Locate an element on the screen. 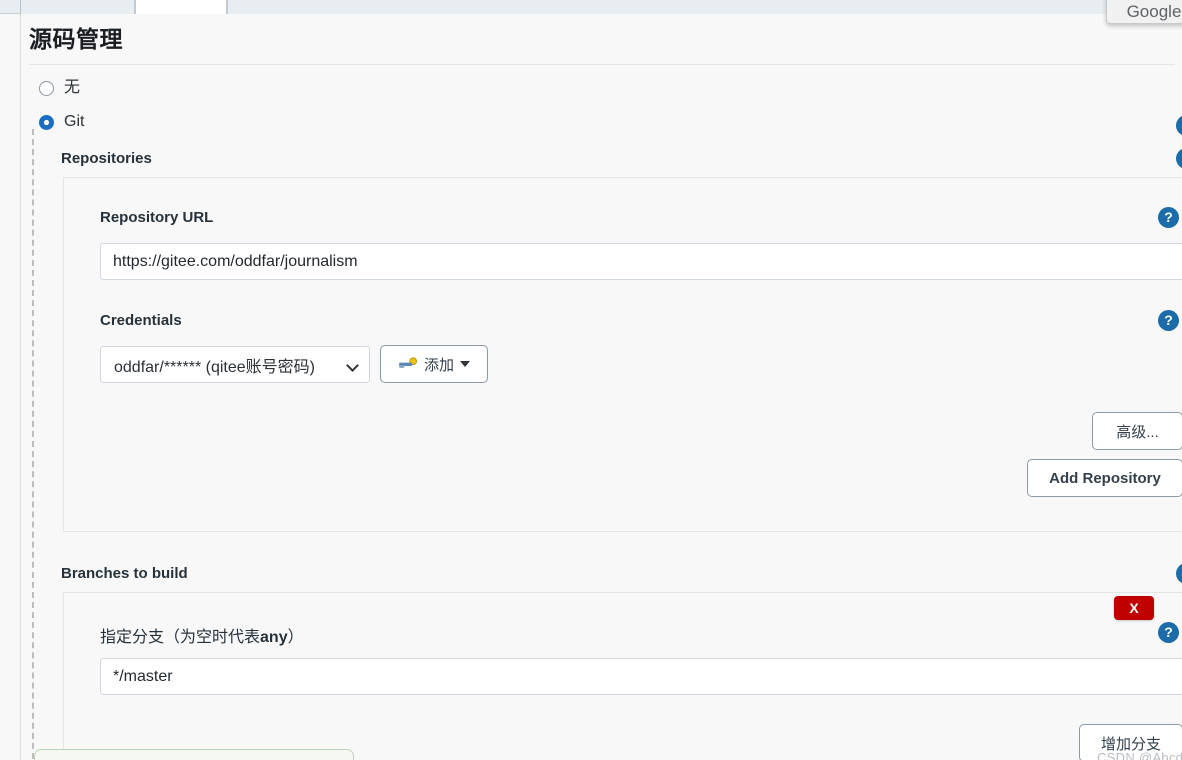  page-title: 源码管理 is located at coordinates (76, 39).